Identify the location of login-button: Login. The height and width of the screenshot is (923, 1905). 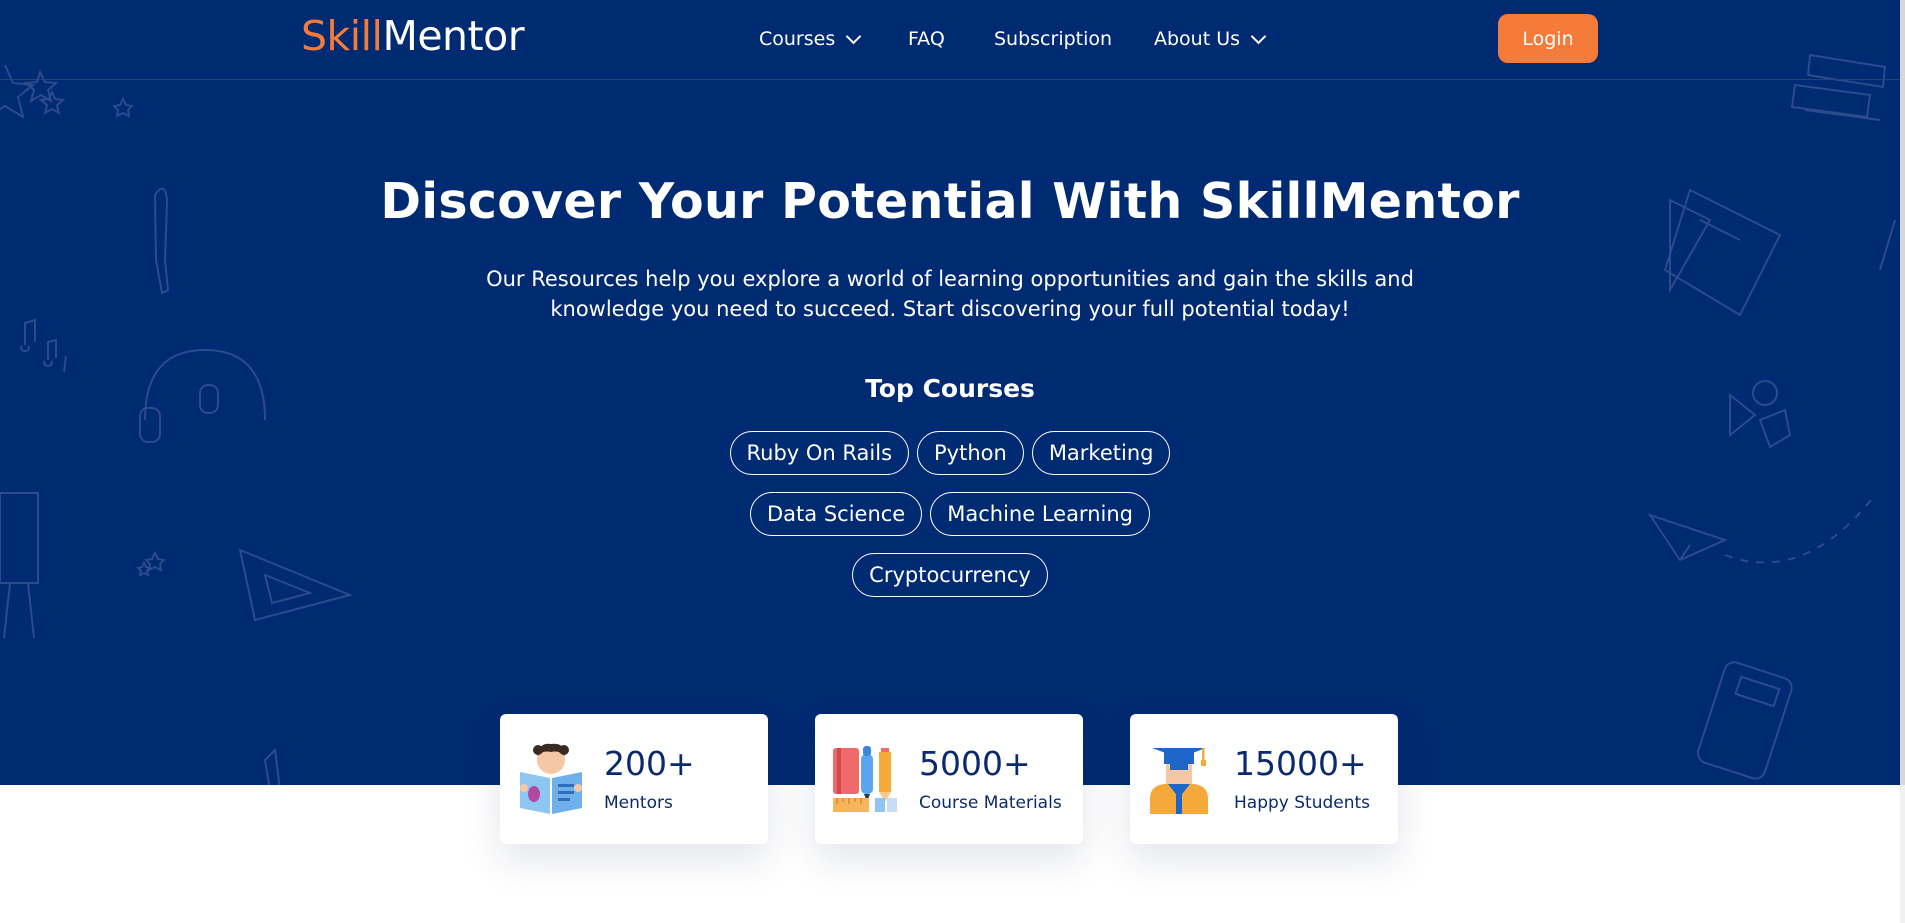
(1548, 38).